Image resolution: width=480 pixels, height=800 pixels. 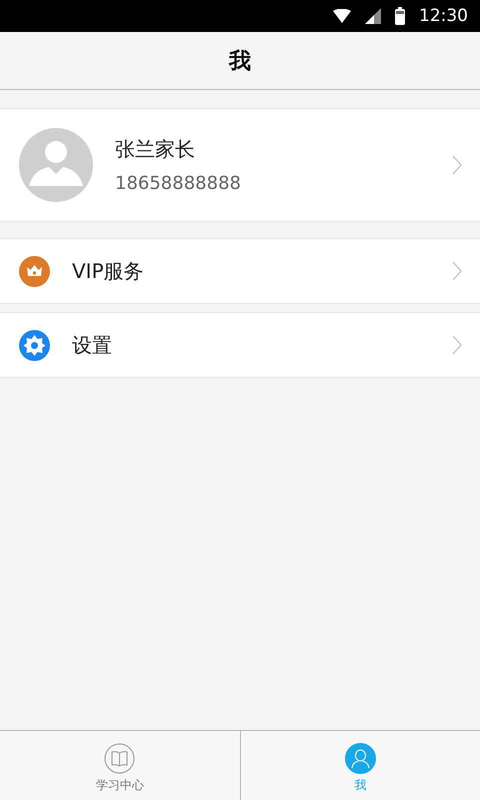 I want to click on profile-card: 张兰家长 18658888888, so click(x=240, y=165).